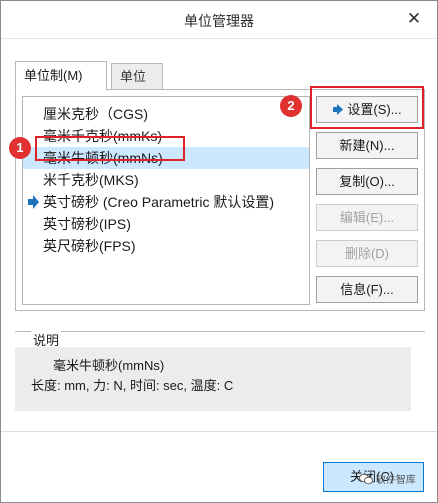 The height and width of the screenshot is (503, 438). What do you see at coordinates (87, 224) in the screenshot?
I see `list-item-label: 英寸磅秒(IPS)` at bounding box center [87, 224].